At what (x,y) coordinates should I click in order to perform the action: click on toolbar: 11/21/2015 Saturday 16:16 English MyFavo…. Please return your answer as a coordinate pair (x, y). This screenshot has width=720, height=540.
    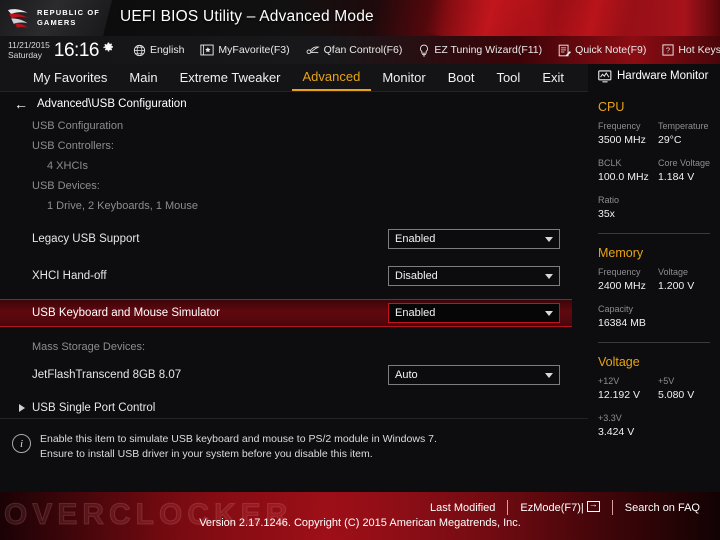
    Looking at the image, I should click on (360, 50).